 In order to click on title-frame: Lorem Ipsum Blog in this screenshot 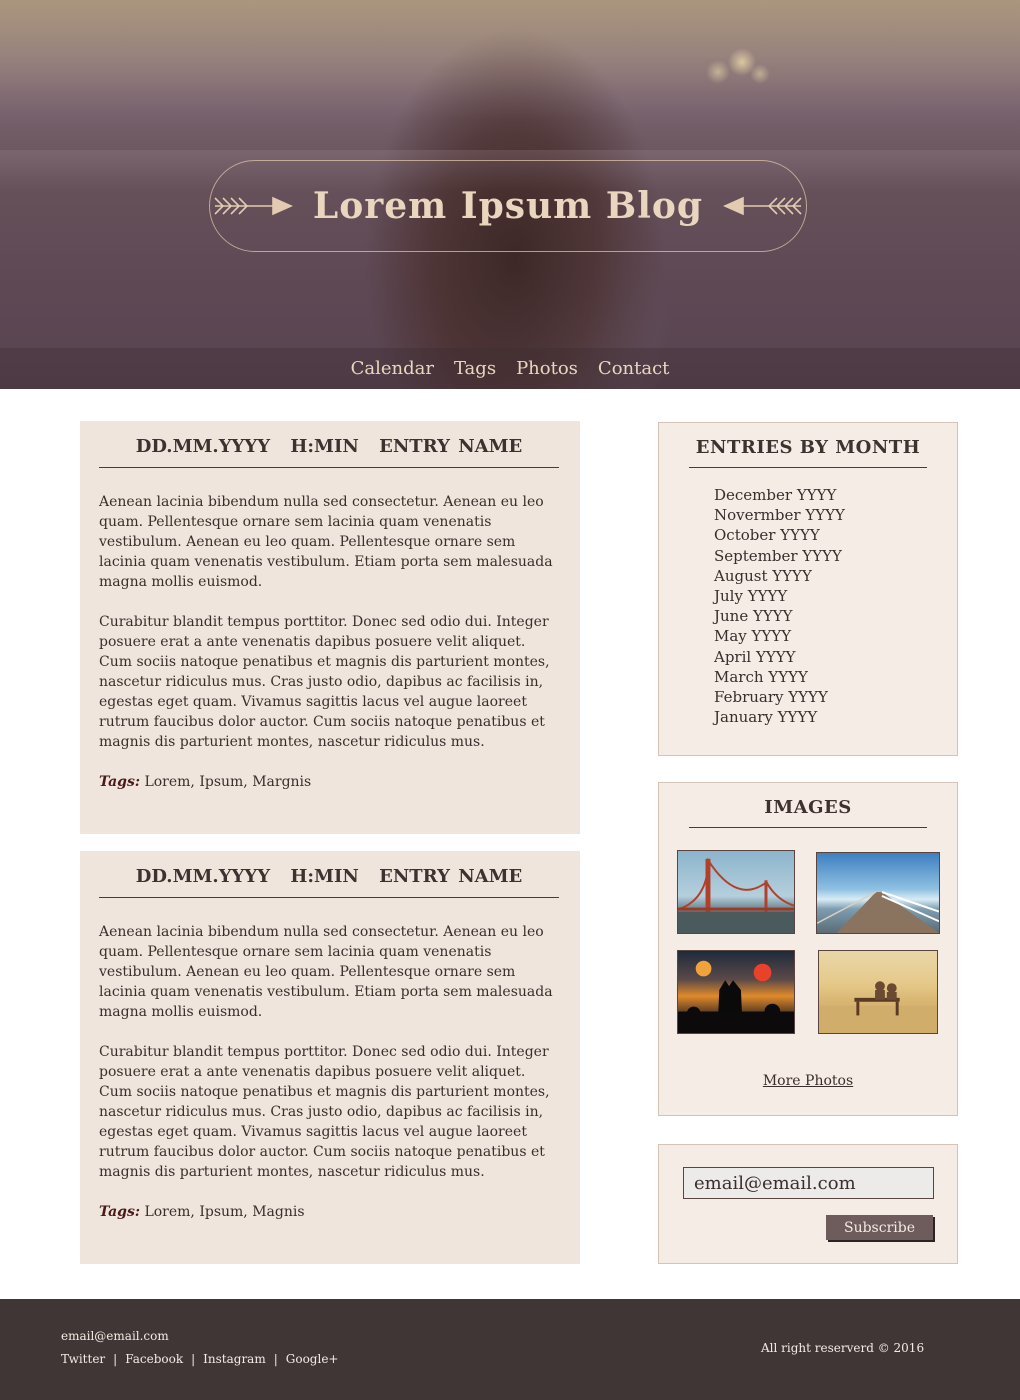, I will do `click(508, 206)`.